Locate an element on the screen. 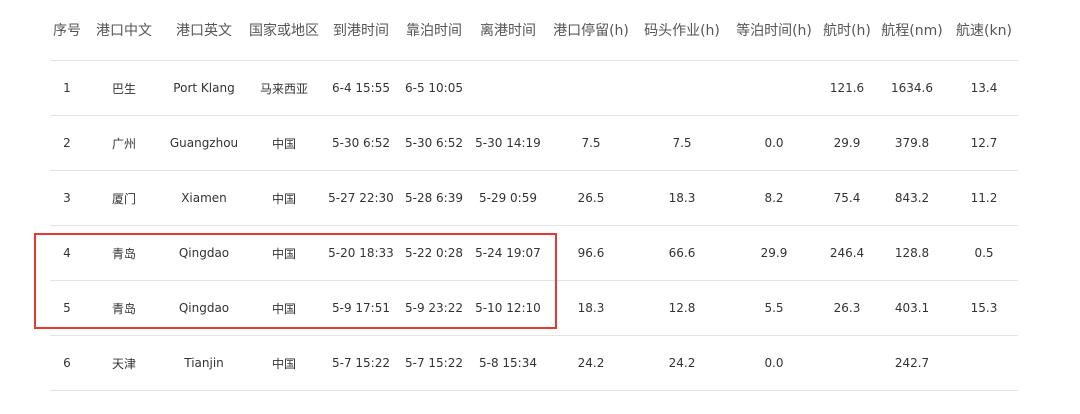 The height and width of the screenshot is (414, 1080). header-port-stay: 港口停留(h) is located at coordinates (591, 30).